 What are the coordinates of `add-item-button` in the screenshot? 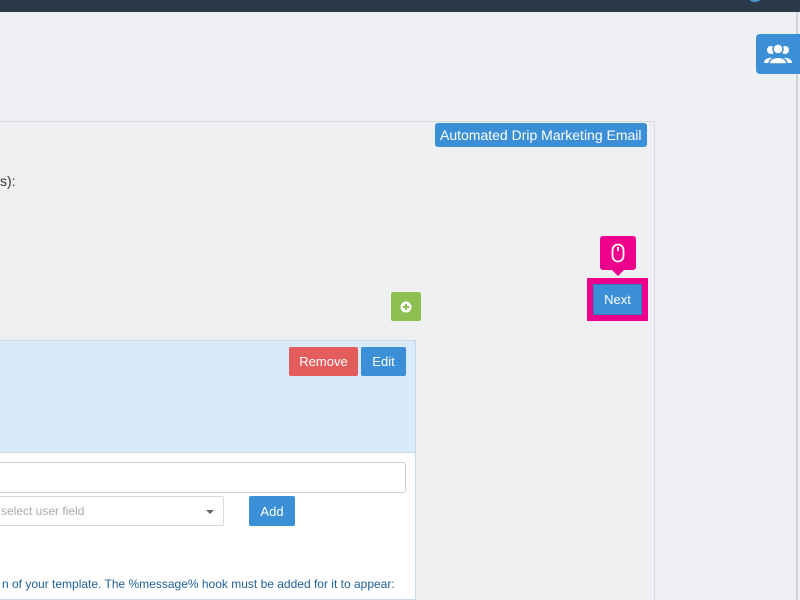 It's located at (406, 306).